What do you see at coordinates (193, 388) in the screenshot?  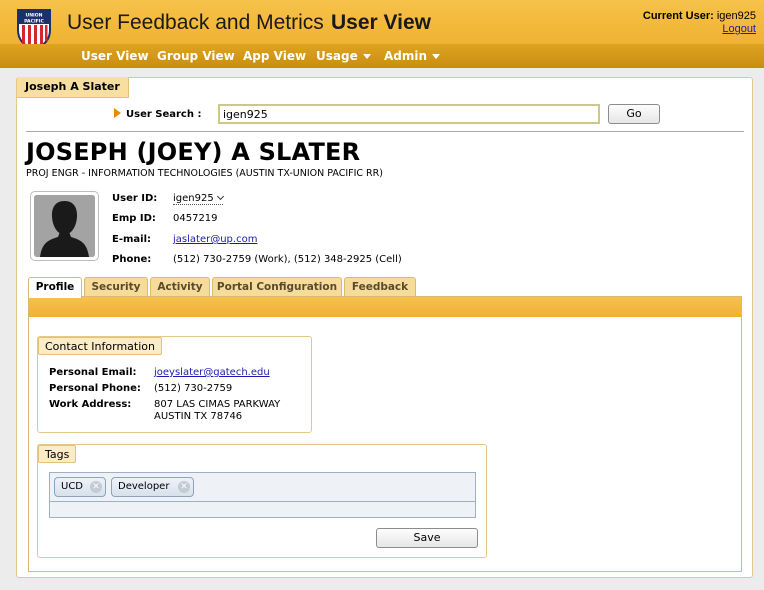 I see `personal-phone-value: (512) 730-2759` at bounding box center [193, 388].